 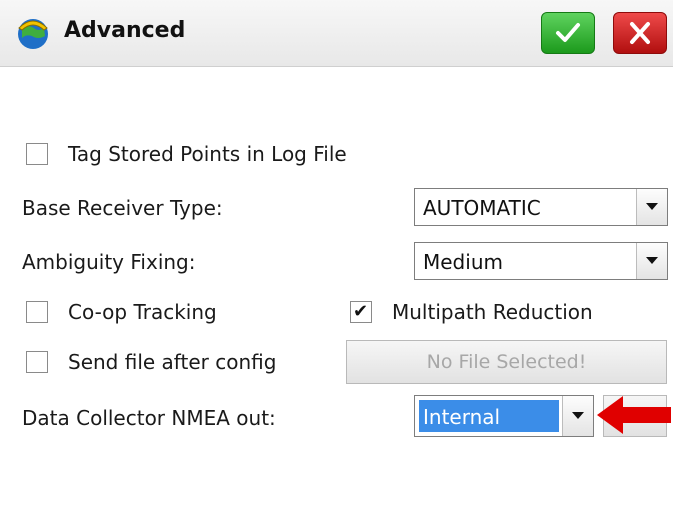 I want to click on nmea-out-dropdown-button, so click(x=577, y=416).